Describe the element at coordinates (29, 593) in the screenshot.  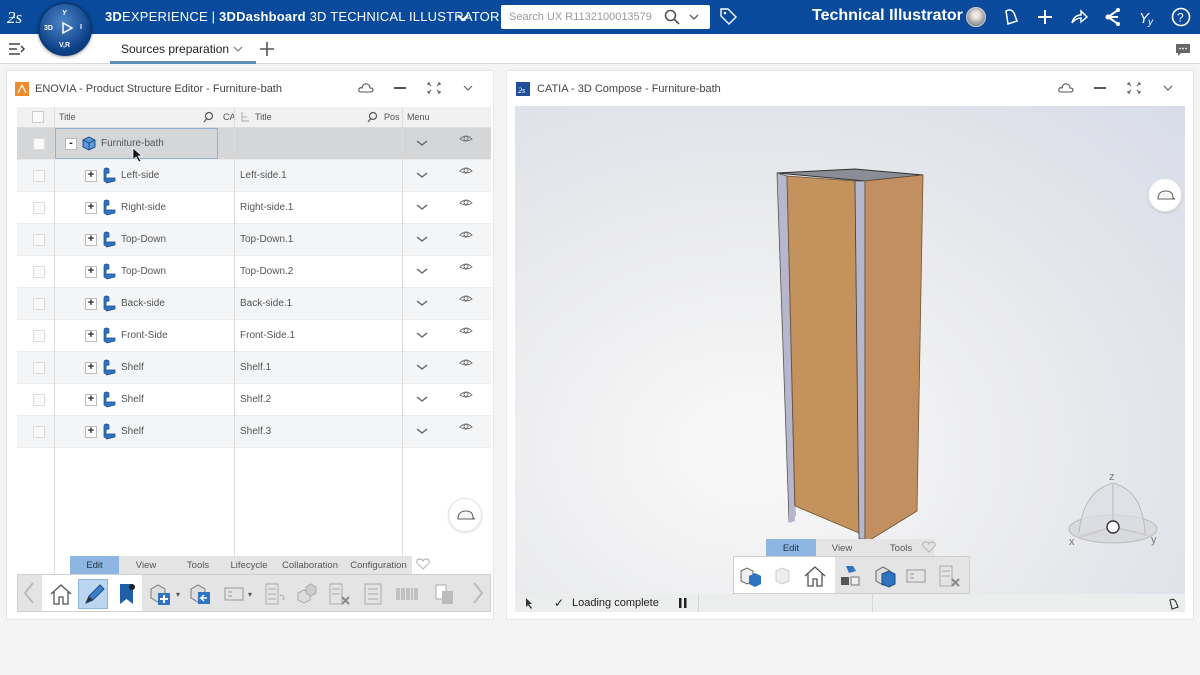
I see `scroll-left-icon` at that location.